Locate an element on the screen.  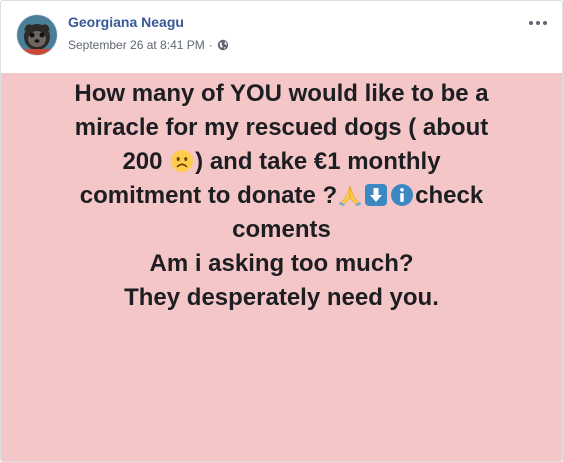
author-avatar is located at coordinates (37, 35).